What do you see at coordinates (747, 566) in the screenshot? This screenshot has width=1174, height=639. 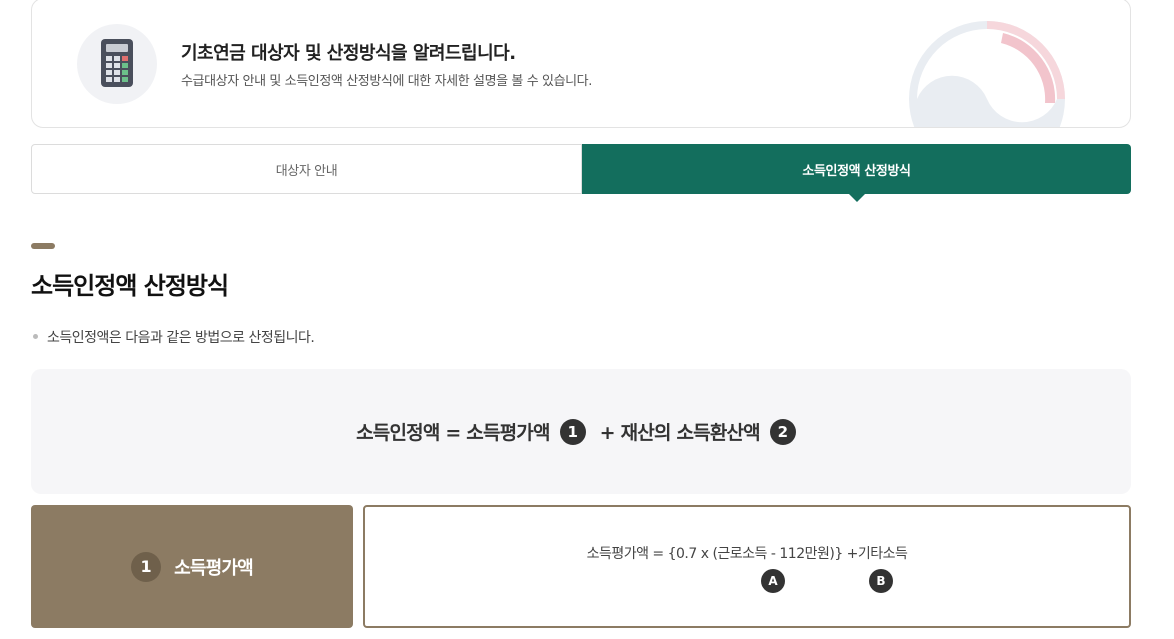 I see `income-eval-formula-panel: 소득평가액 = {0.7 x (근로소득 - 112만원)} +기타소득 A B` at bounding box center [747, 566].